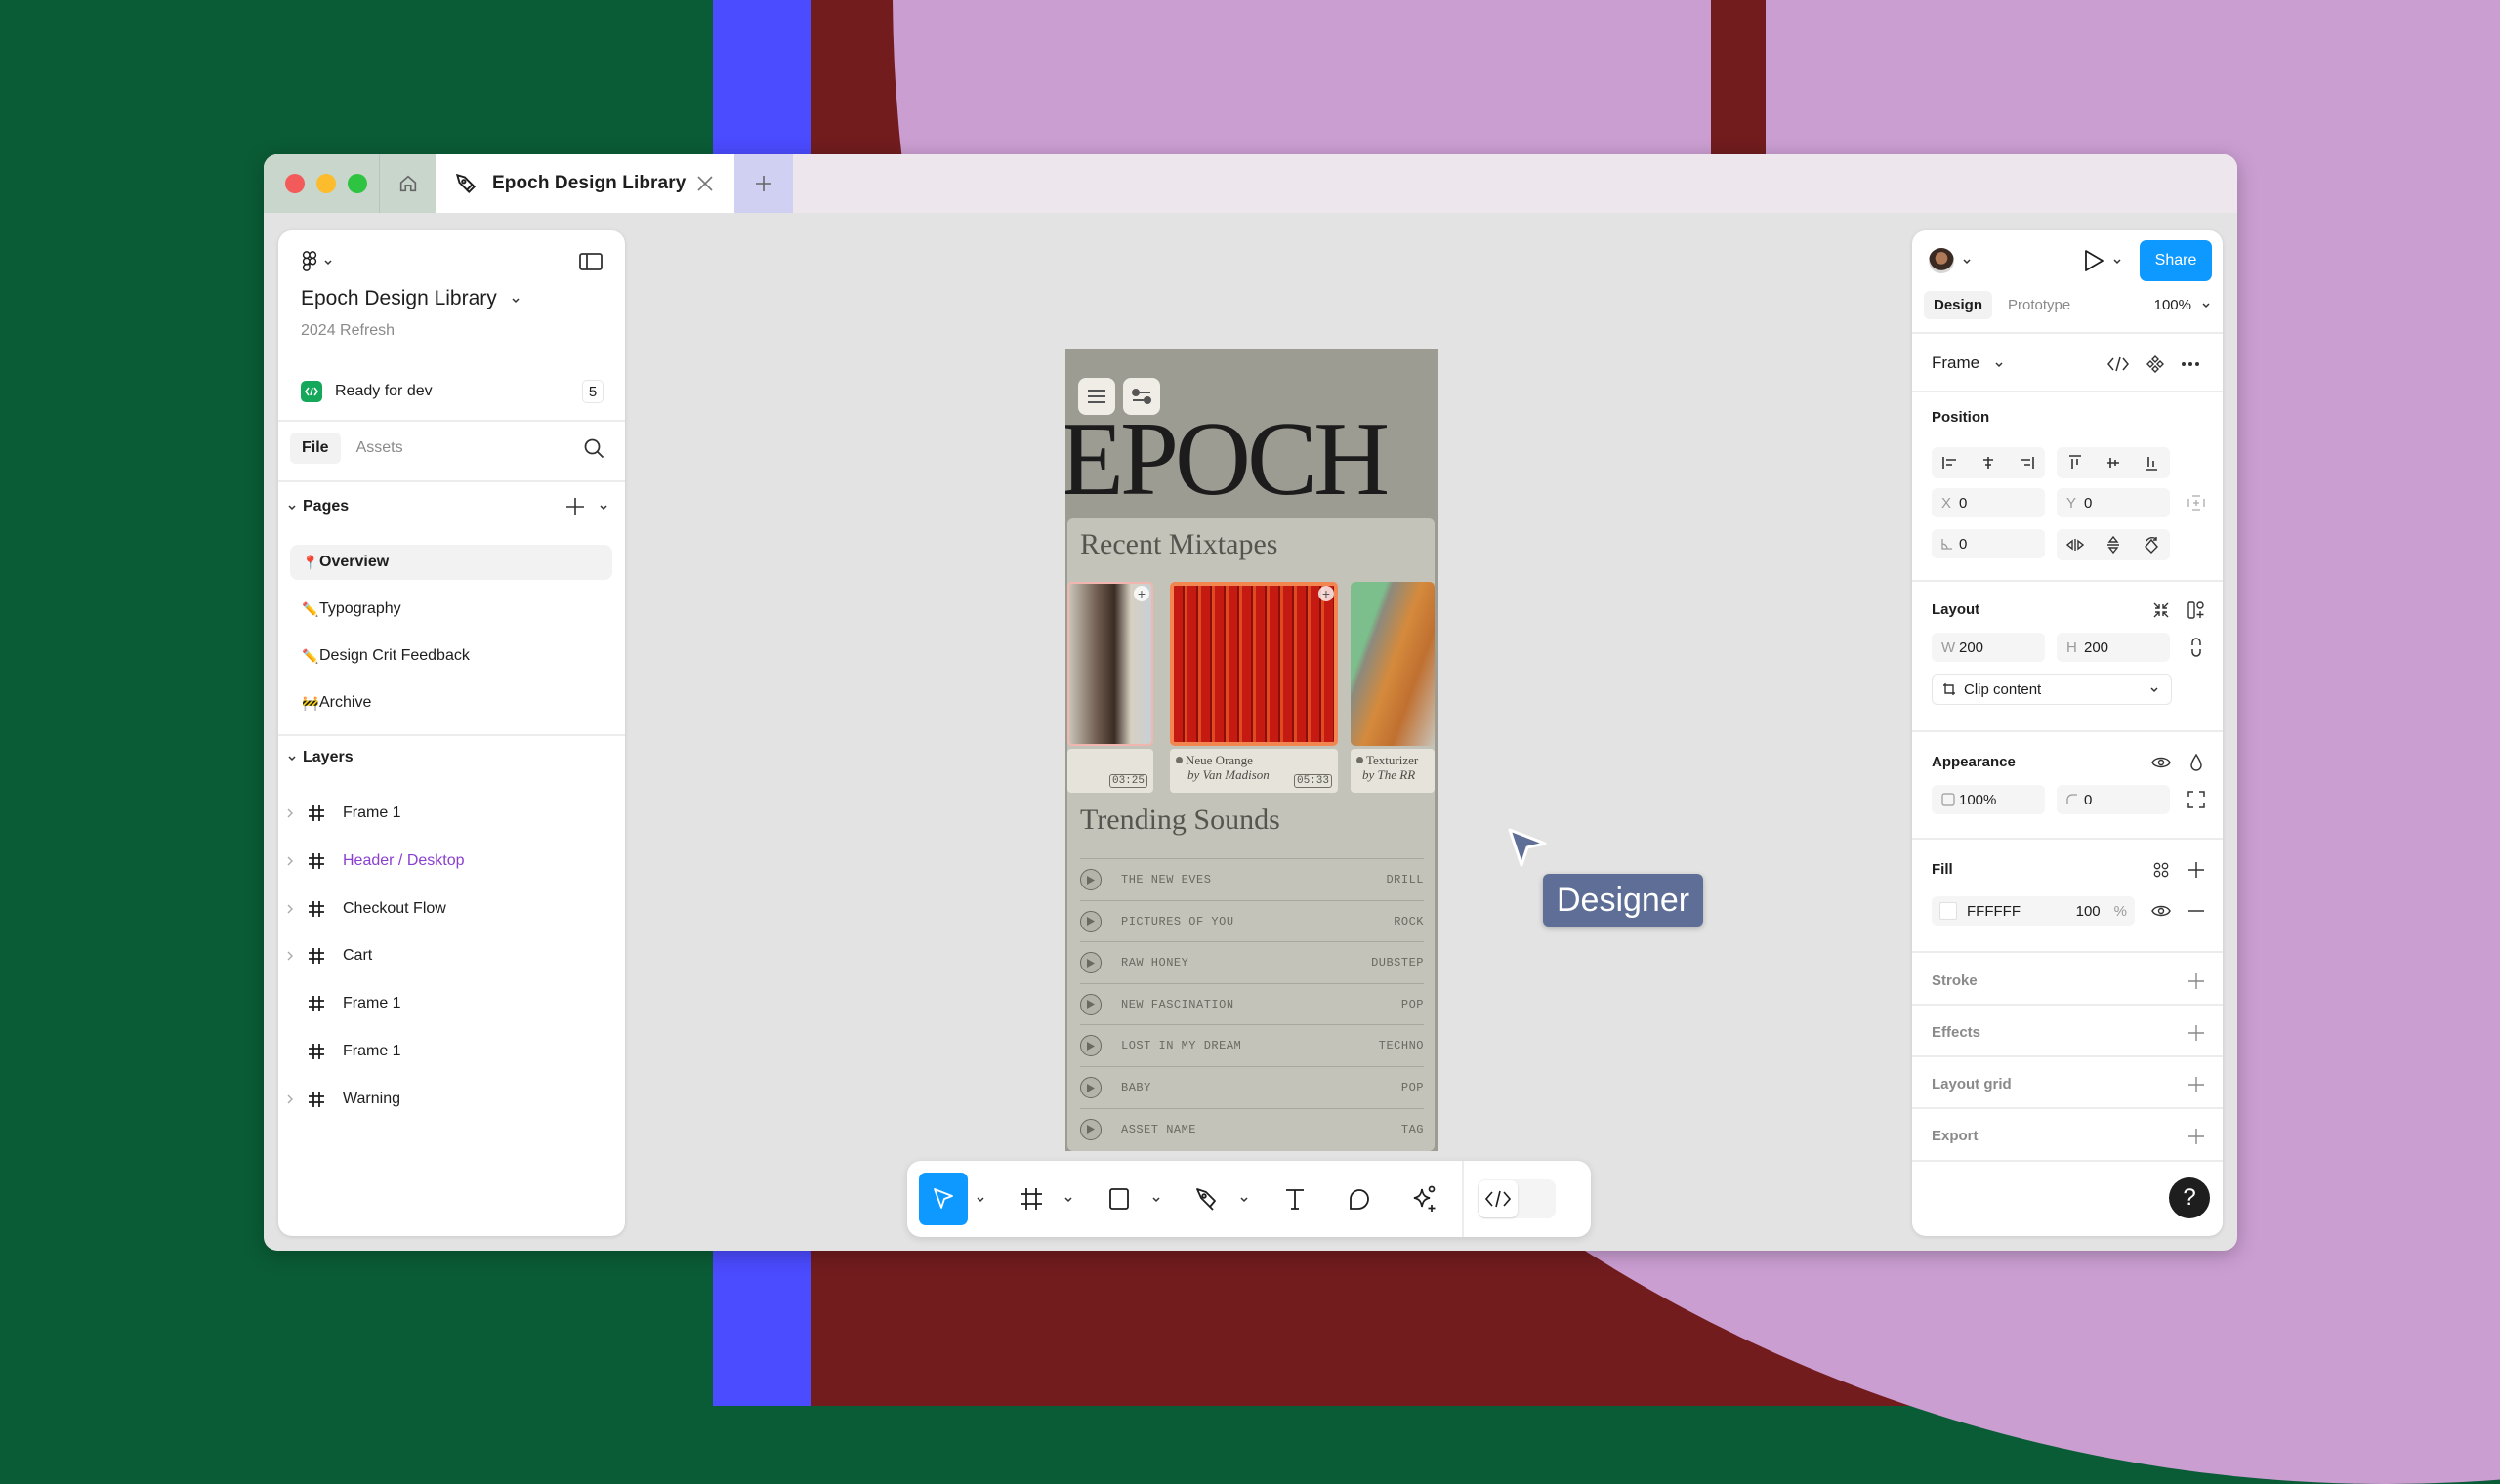 This screenshot has height=1484, width=2500. I want to click on add-export-button, so click(2196, 1137).